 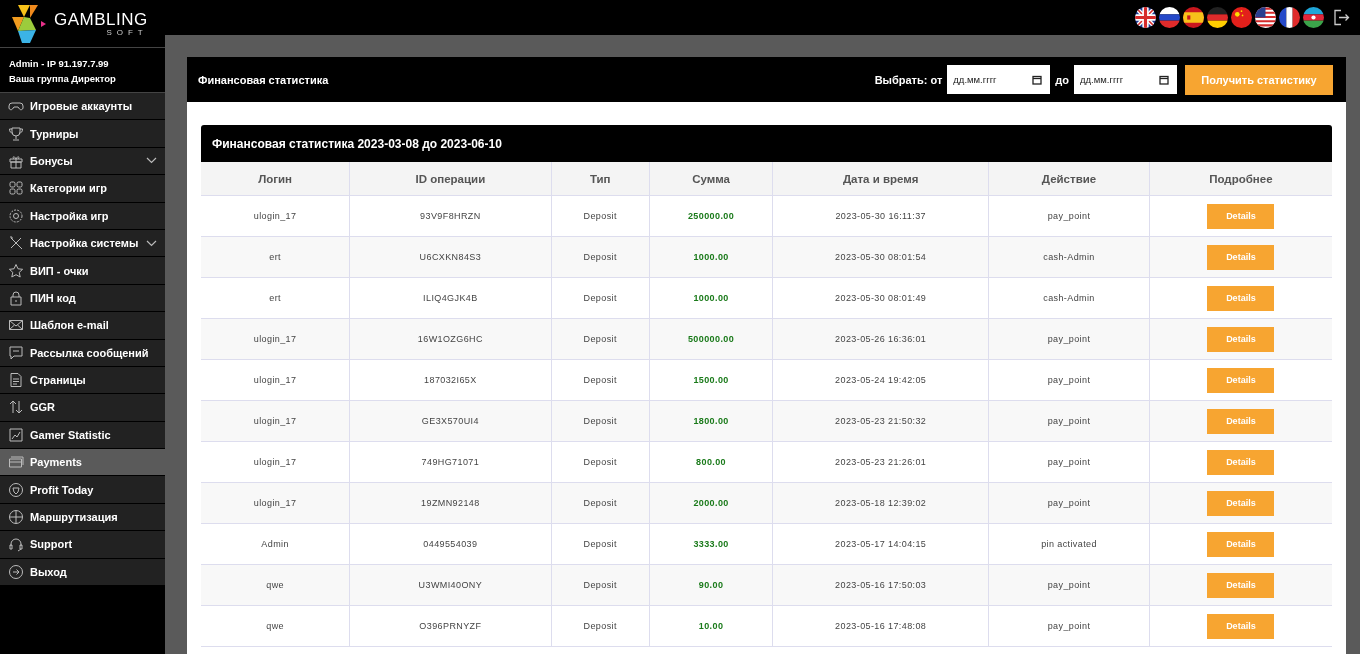 I want to click on column-header: Действие, so click(x=1069, y=179).